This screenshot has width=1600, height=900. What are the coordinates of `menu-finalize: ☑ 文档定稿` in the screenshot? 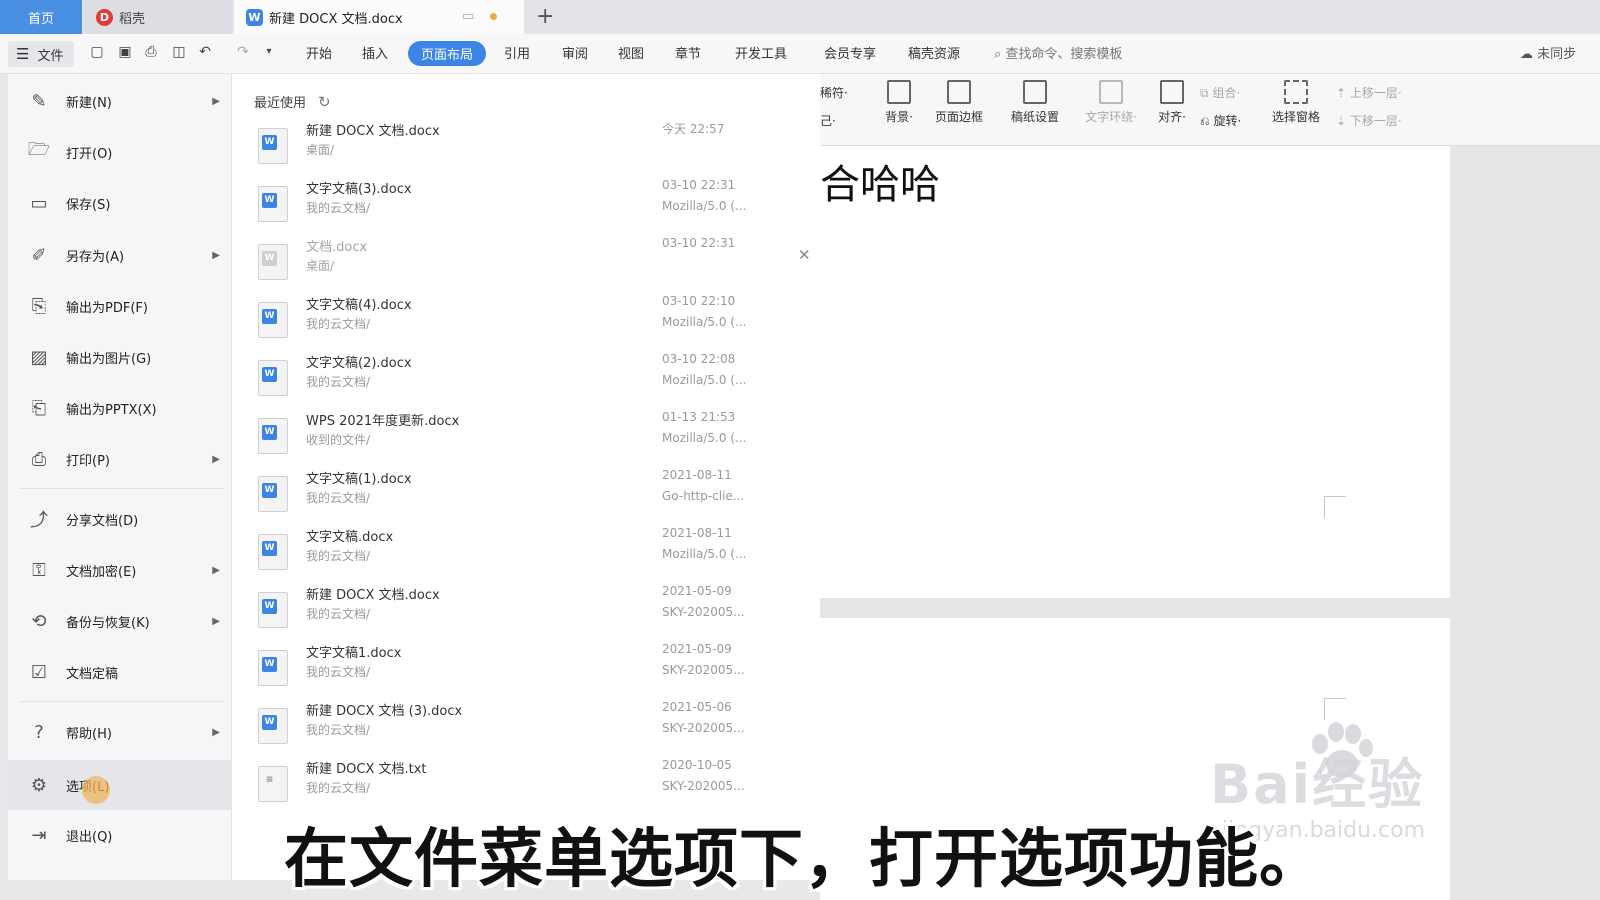 It's located at (120, 672).